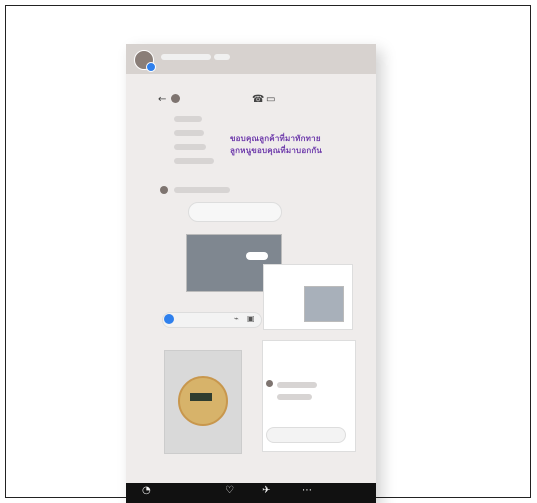  What do you see at coordinates (164, 190) in the screenshot?
I see `sender-avatar` at bounding box center [164, 190].